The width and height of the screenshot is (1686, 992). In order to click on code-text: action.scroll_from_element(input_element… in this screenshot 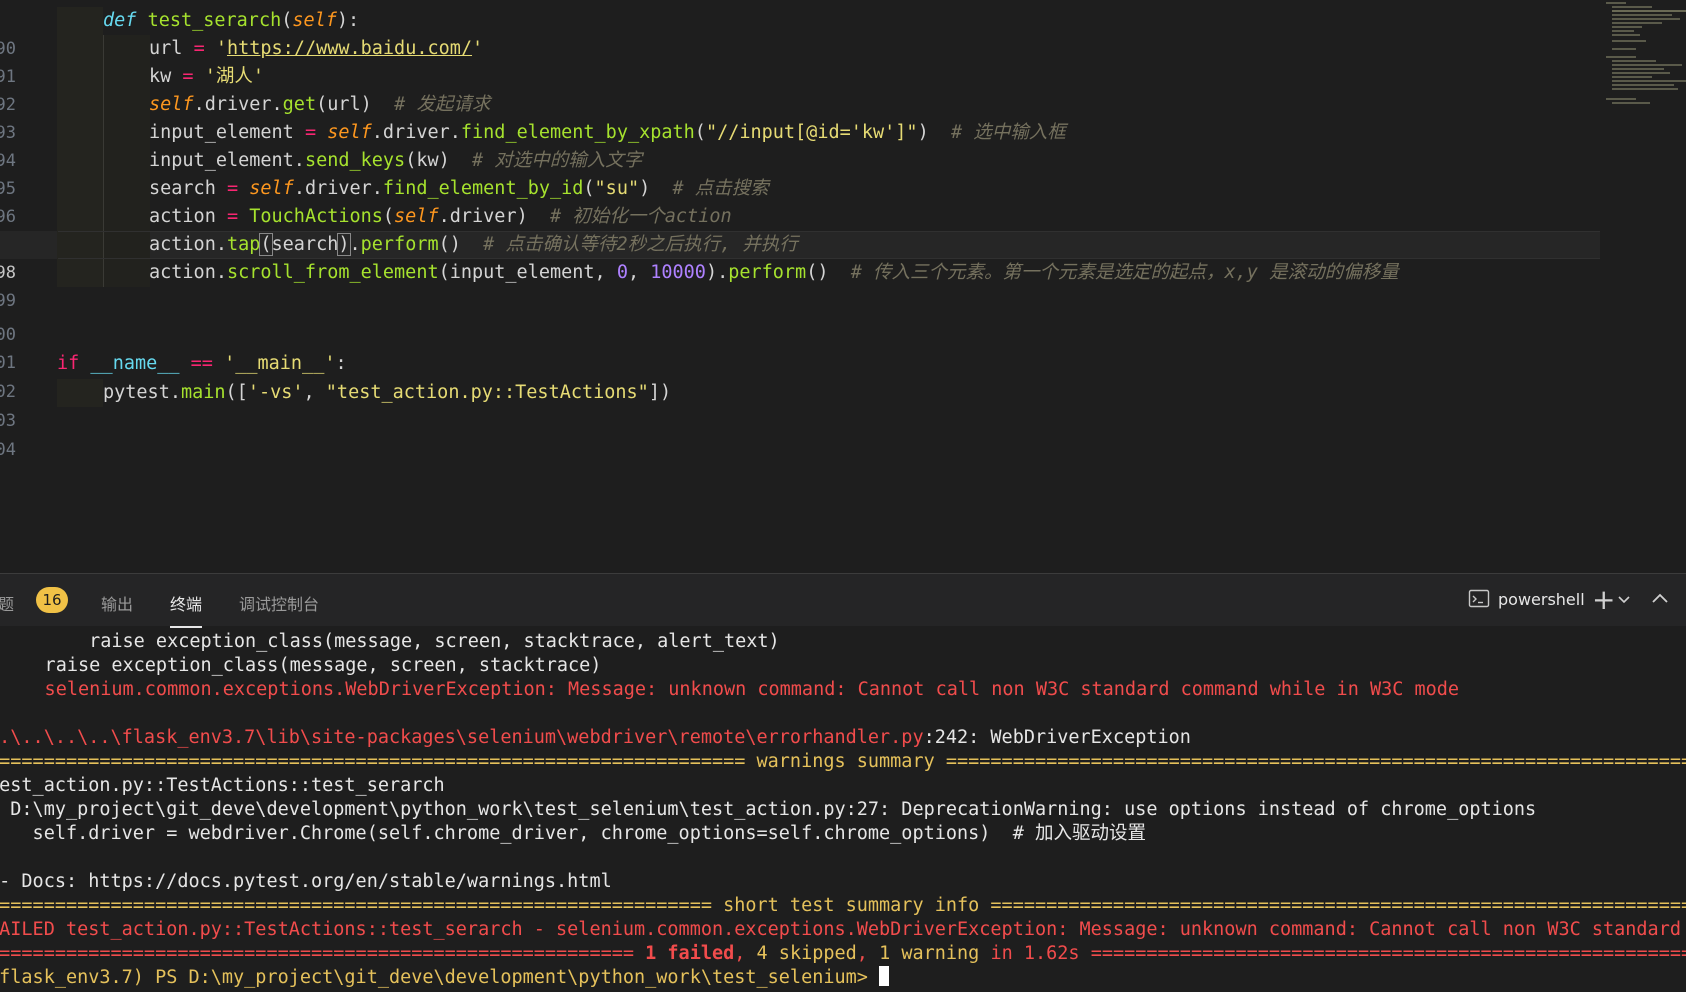, I will do `click(774, 272)`.